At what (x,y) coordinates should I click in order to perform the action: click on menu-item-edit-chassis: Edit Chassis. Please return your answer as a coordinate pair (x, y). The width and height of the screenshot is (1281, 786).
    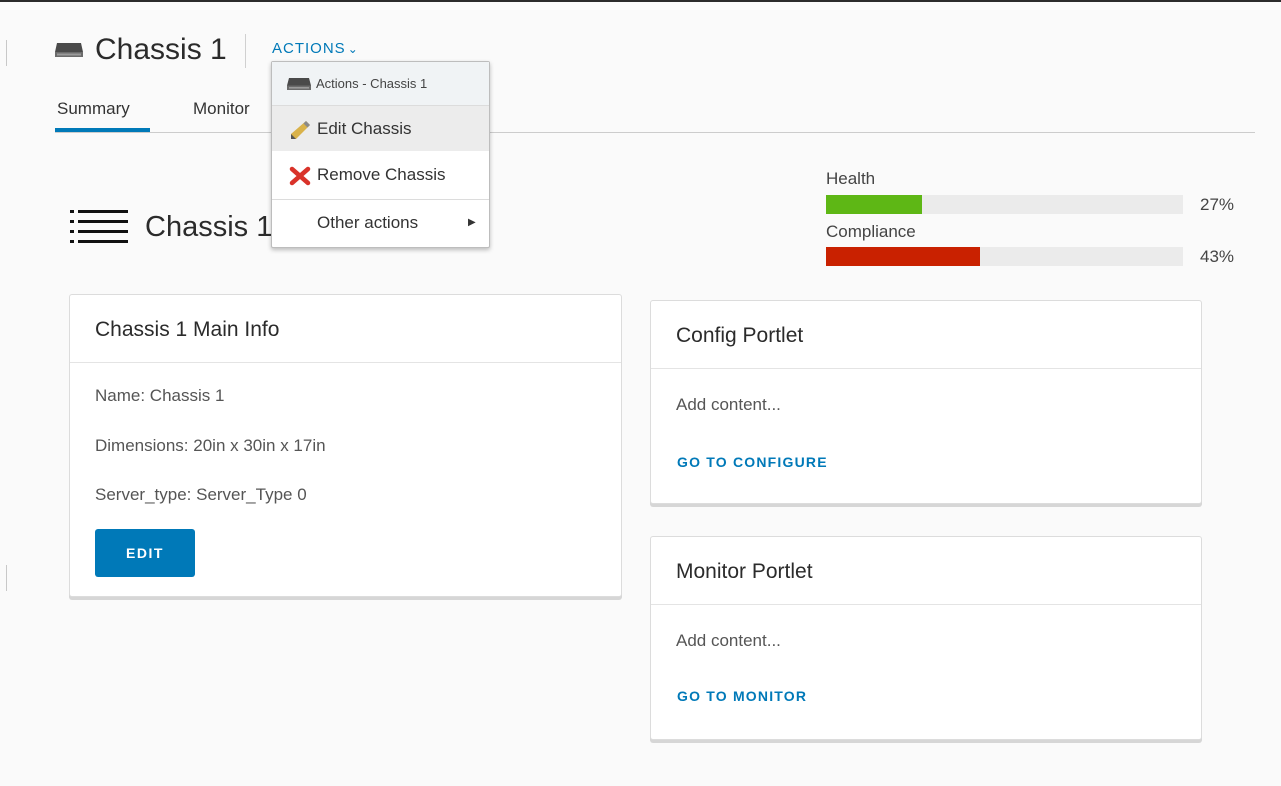
    Looking at the image, I should click on (380, 128).